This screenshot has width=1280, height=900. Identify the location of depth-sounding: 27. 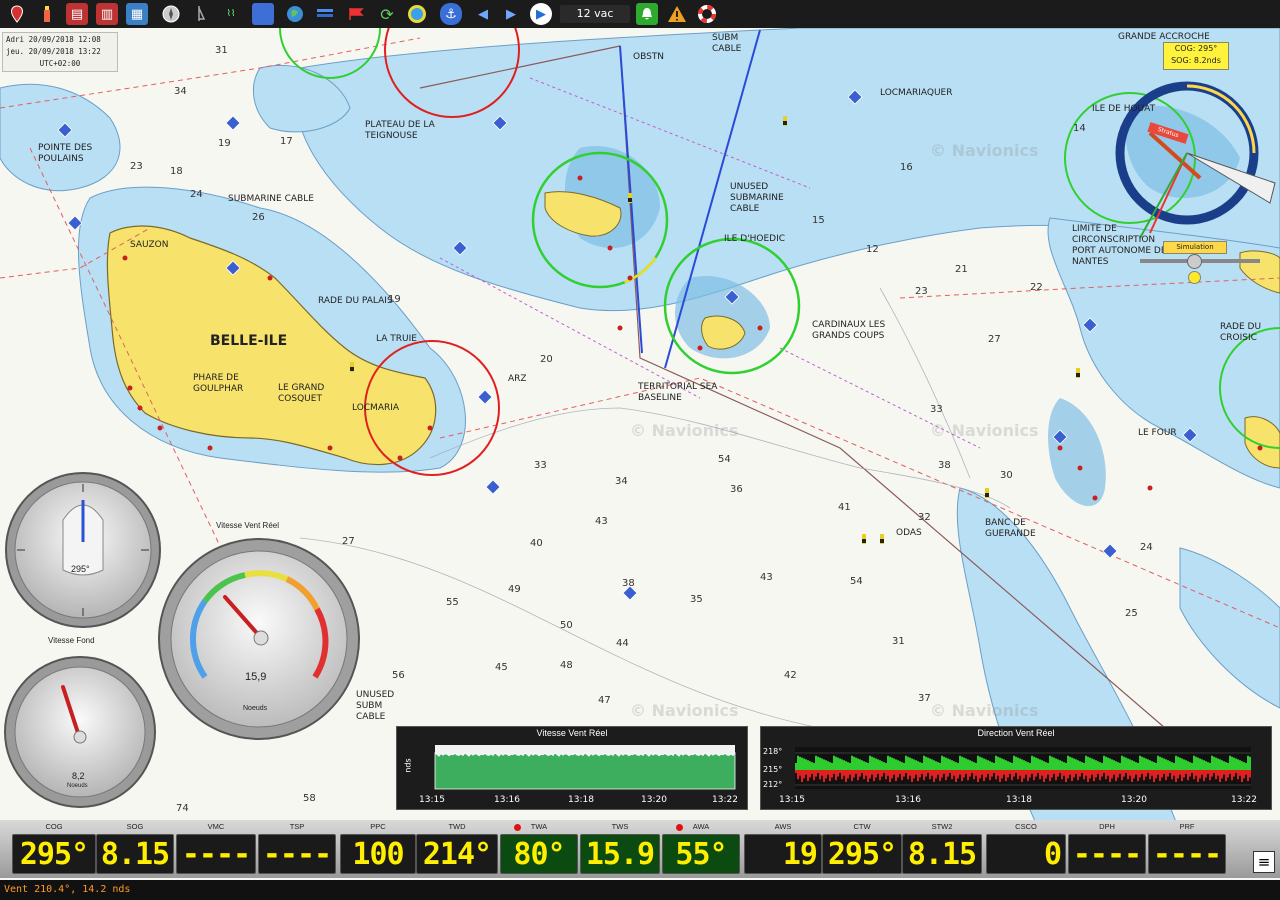
(994, 339).